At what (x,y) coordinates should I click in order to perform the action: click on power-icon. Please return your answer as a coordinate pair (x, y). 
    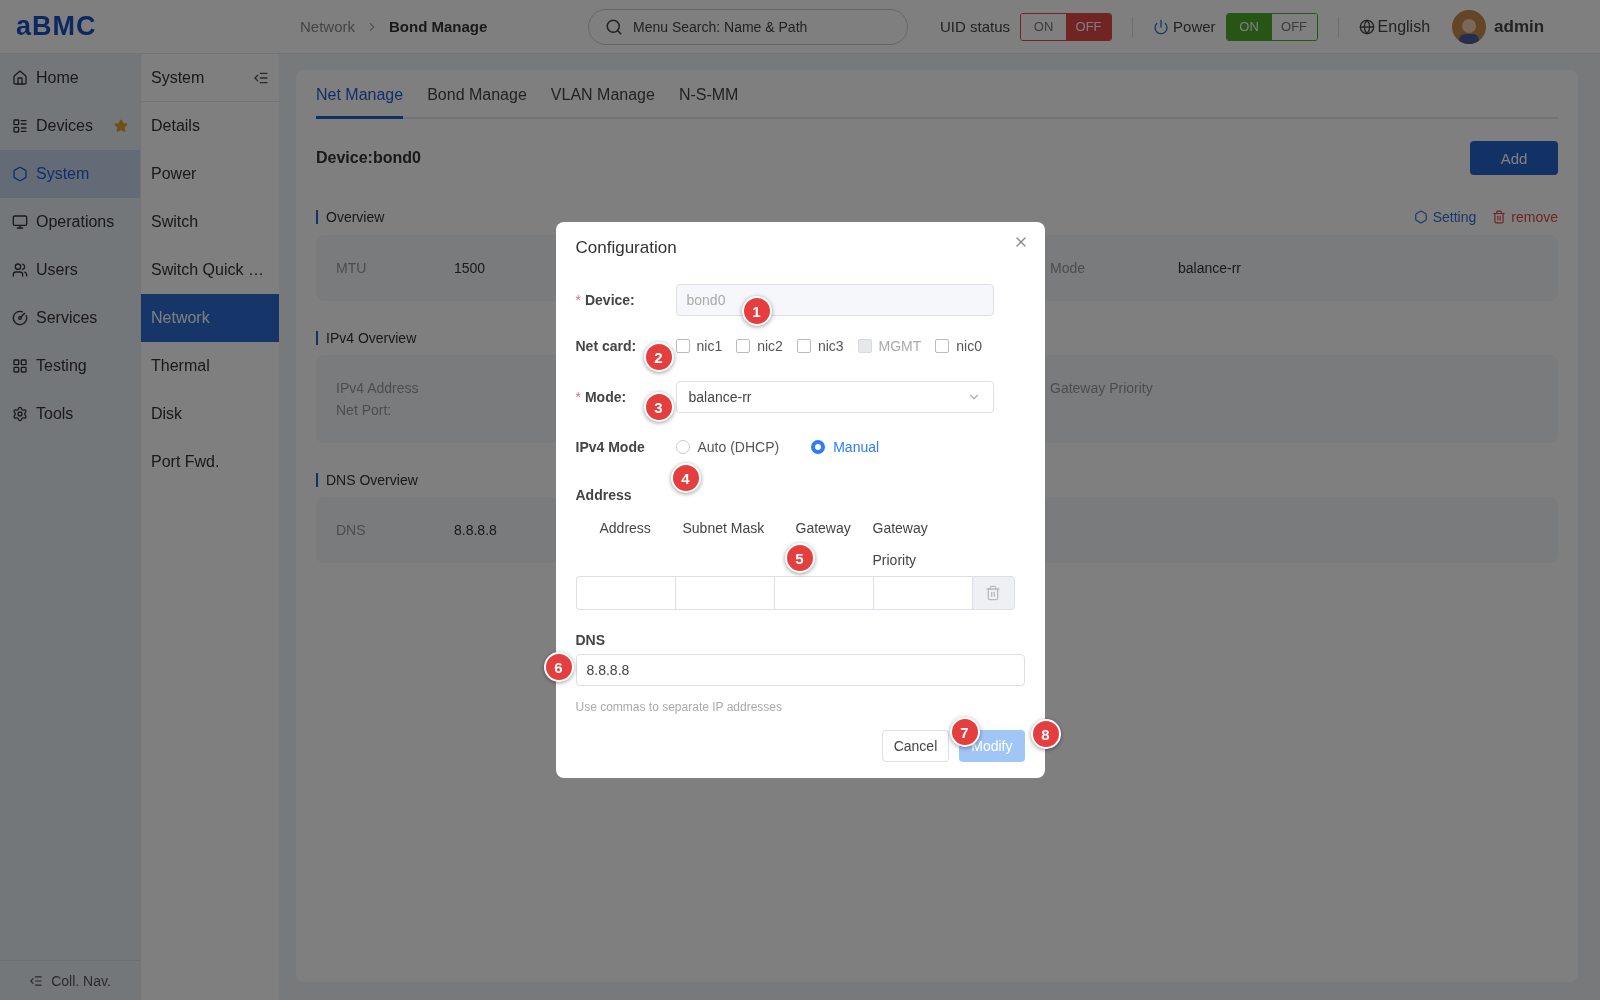
    Looking at the image, I should click on (1161, 26).